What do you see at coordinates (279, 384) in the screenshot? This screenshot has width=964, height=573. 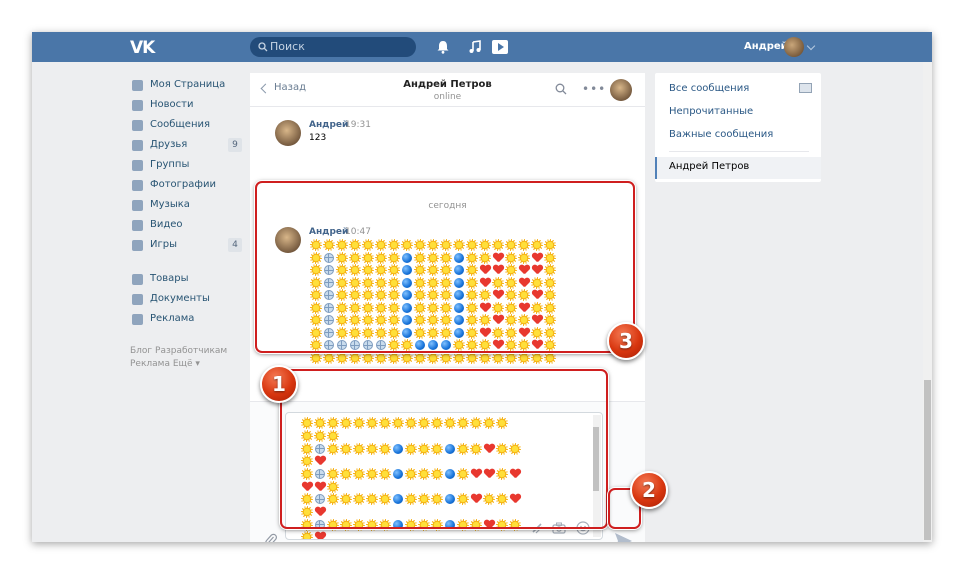 I see `step-badge-1: 1` at bounding box center [279, 384].